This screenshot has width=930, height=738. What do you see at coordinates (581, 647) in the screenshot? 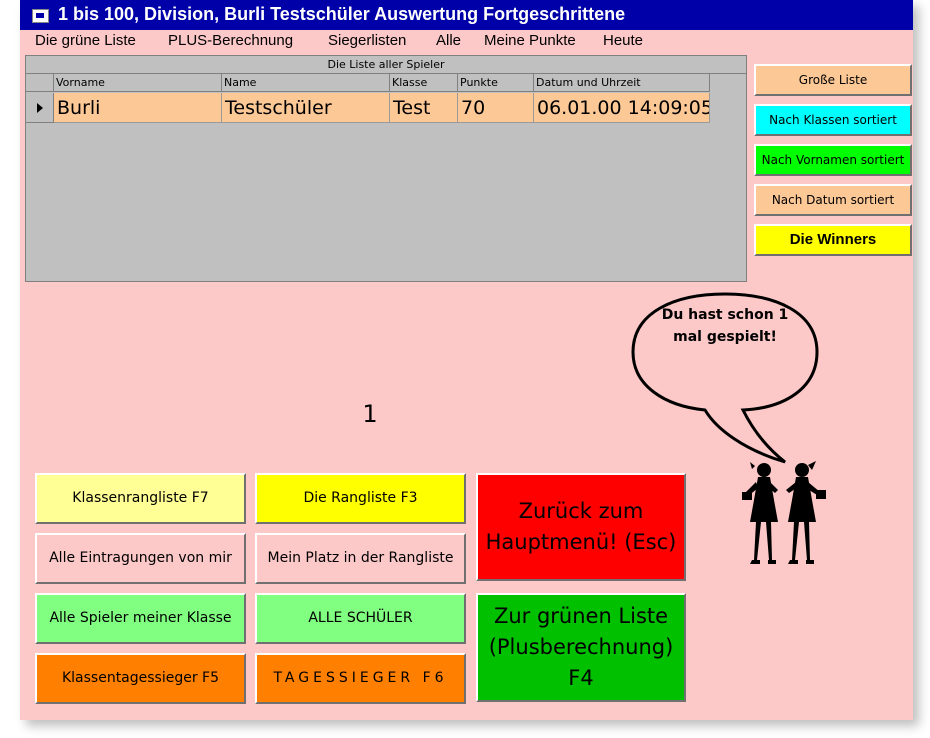
I see `zur-gruenen-liste-button: Zur grünen Liste (Plusberechnung) F4` at bounding box center [581, 647].